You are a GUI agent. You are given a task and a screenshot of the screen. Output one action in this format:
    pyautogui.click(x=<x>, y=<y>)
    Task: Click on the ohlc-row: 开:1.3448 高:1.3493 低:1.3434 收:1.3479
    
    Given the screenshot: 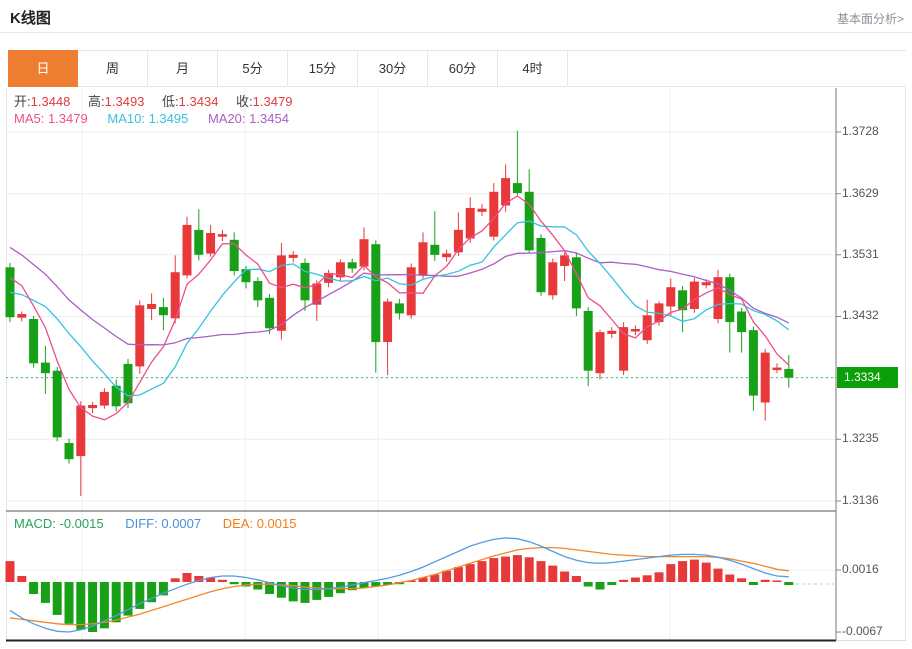 What is the action you would take?
    pyautogui.click(x=160, y=100)
    